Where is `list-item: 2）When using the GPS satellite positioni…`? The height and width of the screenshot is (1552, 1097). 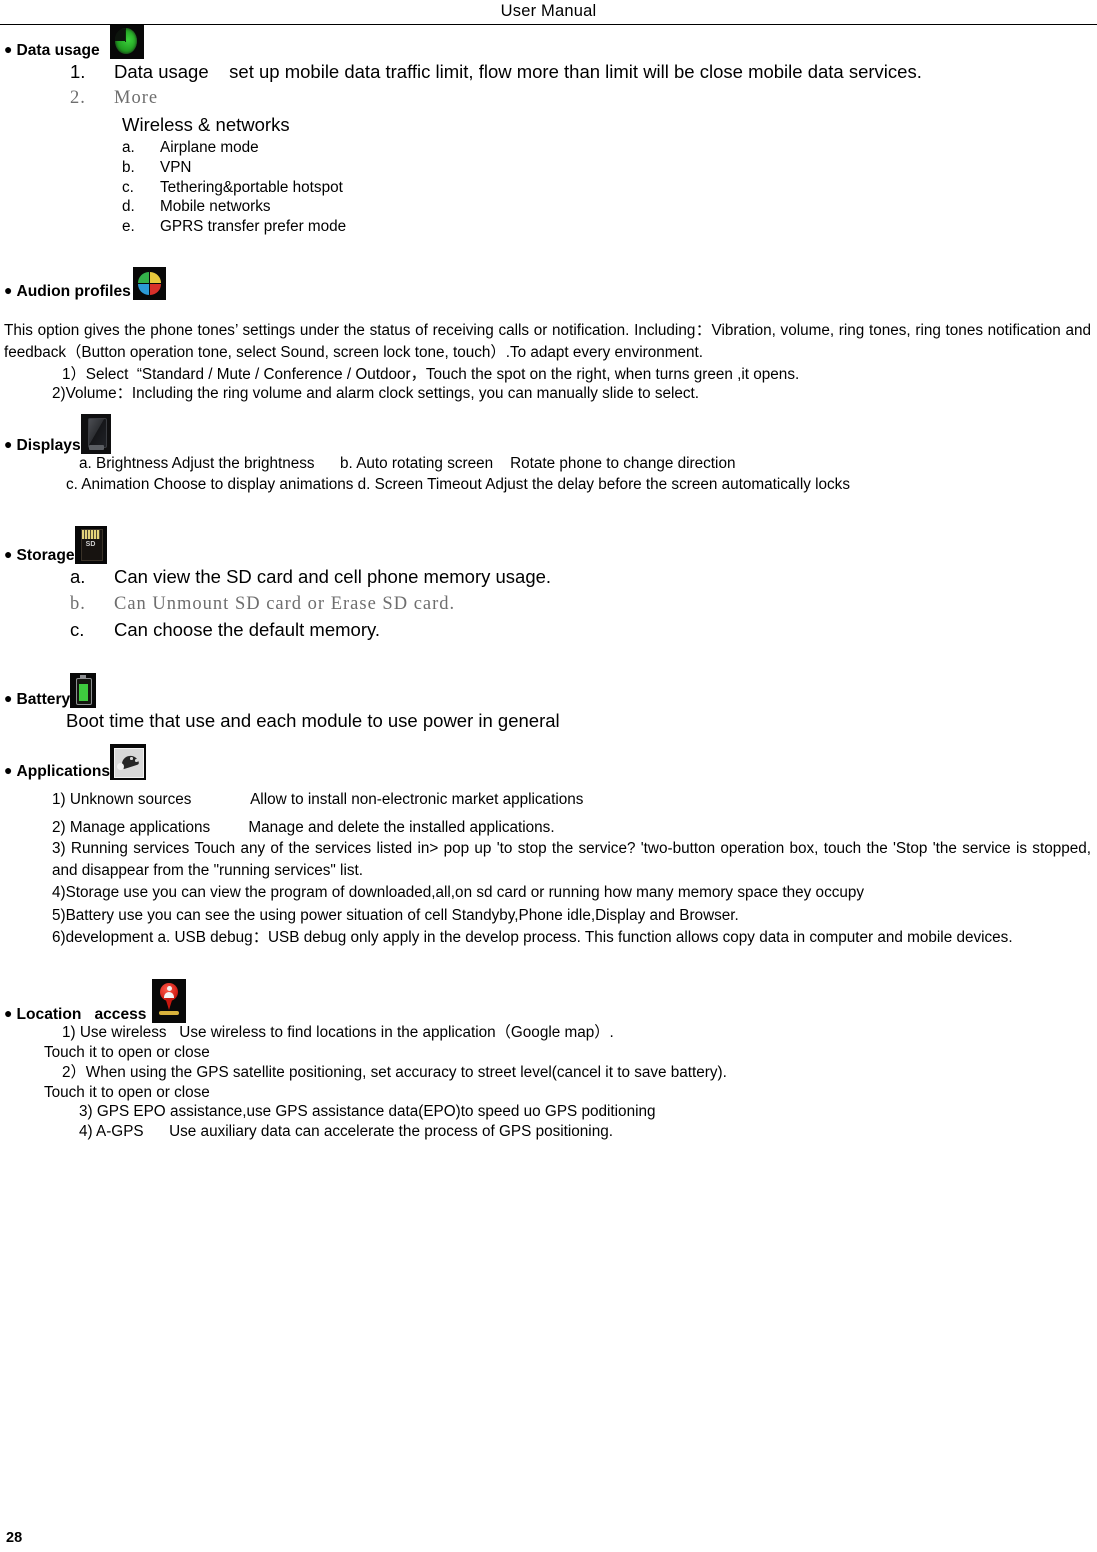
list-item: 2）When using the GPS satellite positioni… is located at coordinates (394, 1072).